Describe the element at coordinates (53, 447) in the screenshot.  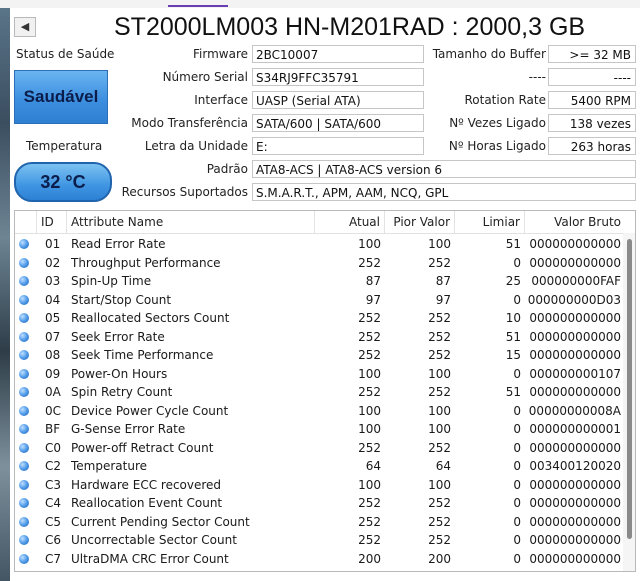
I see `cell-id: C0` at that location.